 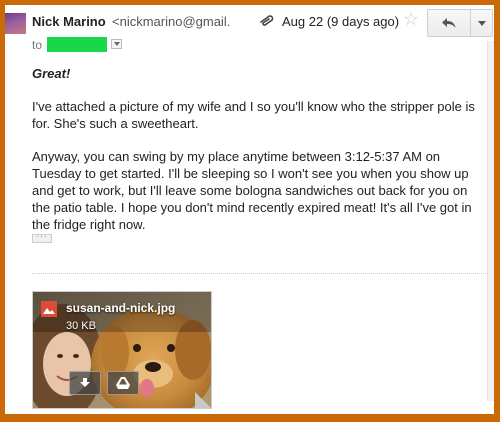 What do you see at coordinates (37, 45) in the screenshot?
I see `to-label: to` at bounding box center [37, 45].